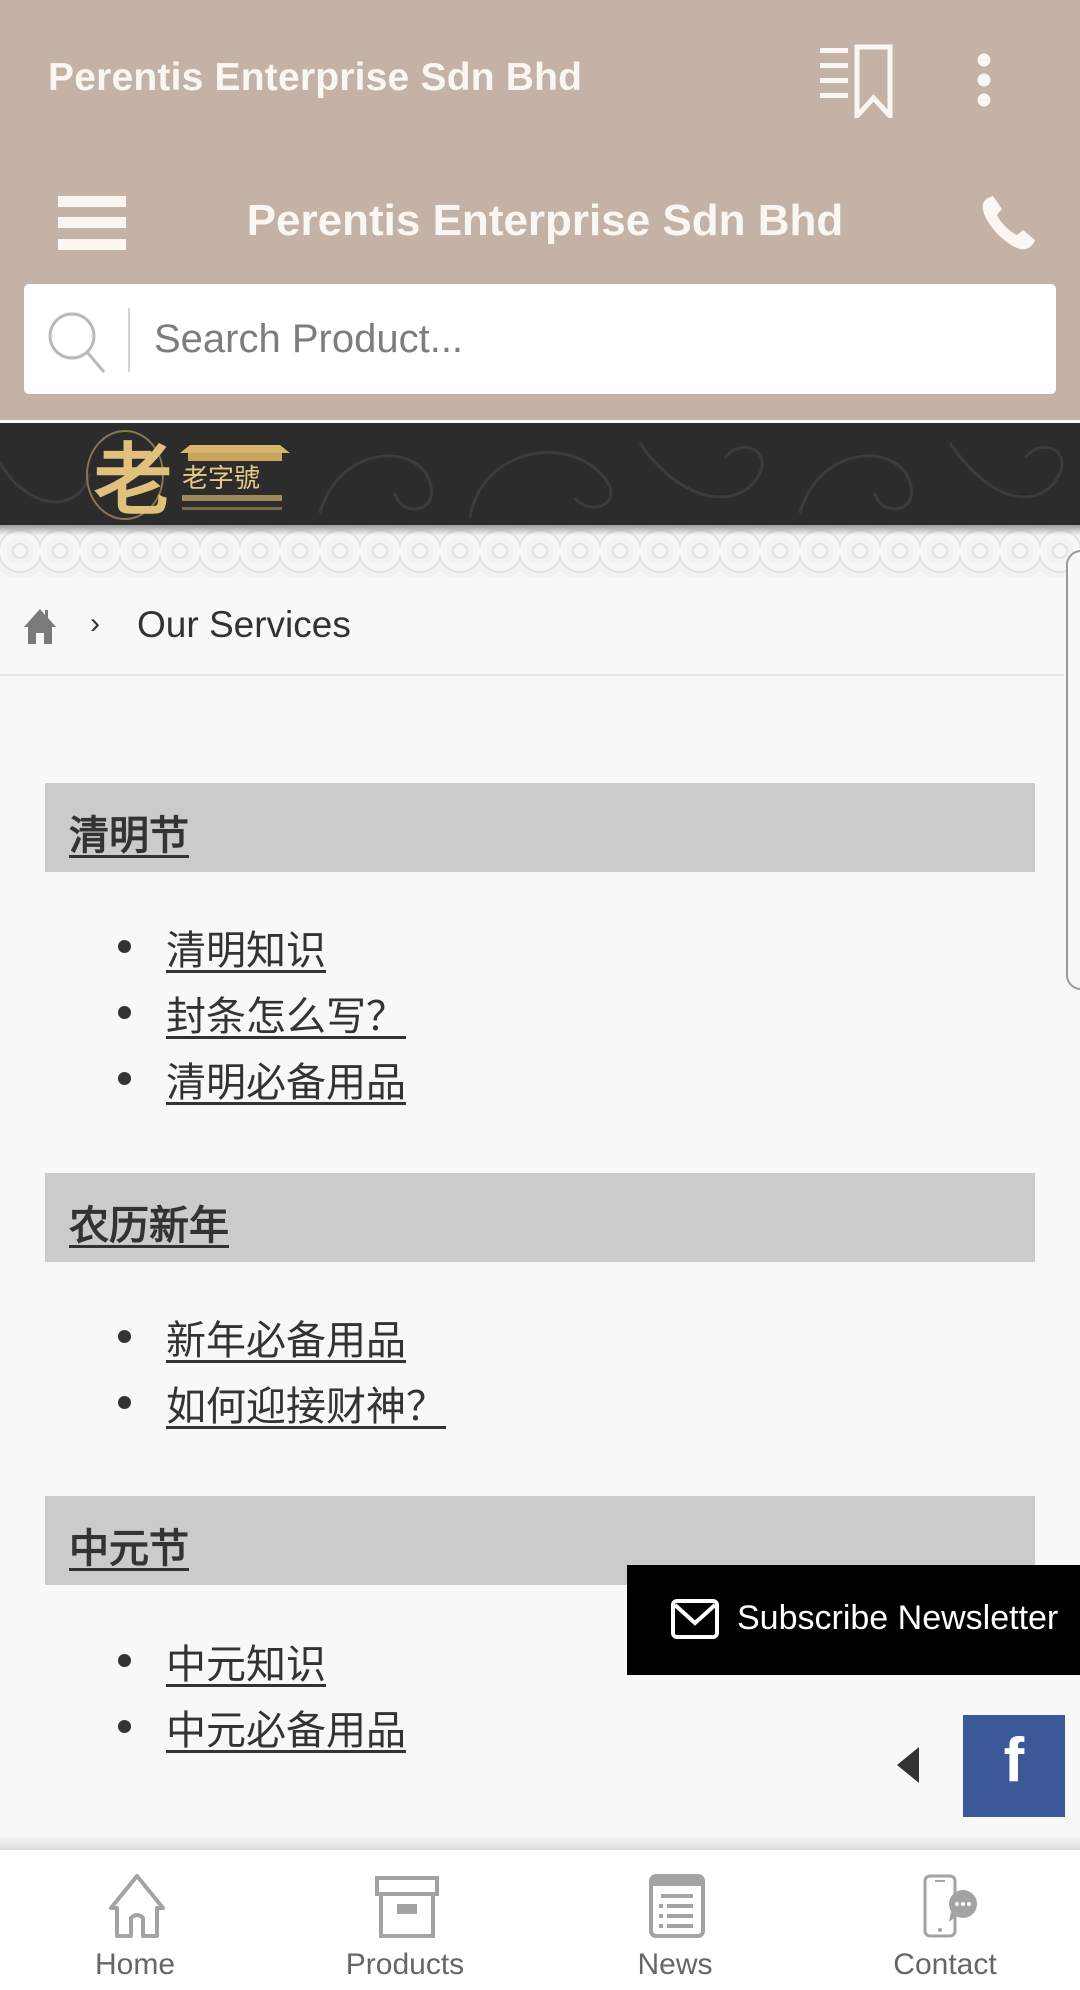 This screenshot has width=1080, height=1990. Describe the element at coordinates (540, 474) in the screenshot. I see `brand-banner: 老 老字號` at that location.